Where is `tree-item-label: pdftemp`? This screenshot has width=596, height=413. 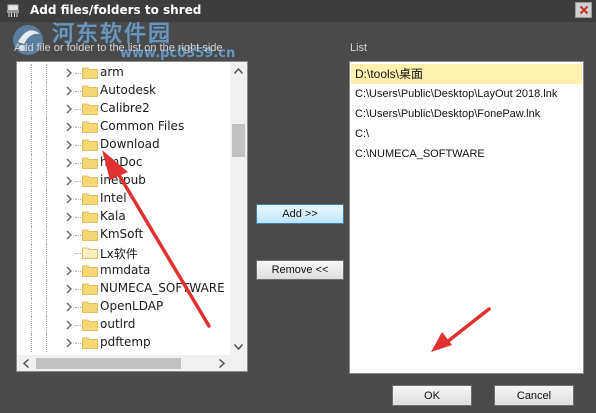 tree-item-label: pdftemp is located at coordinates (125, 342).